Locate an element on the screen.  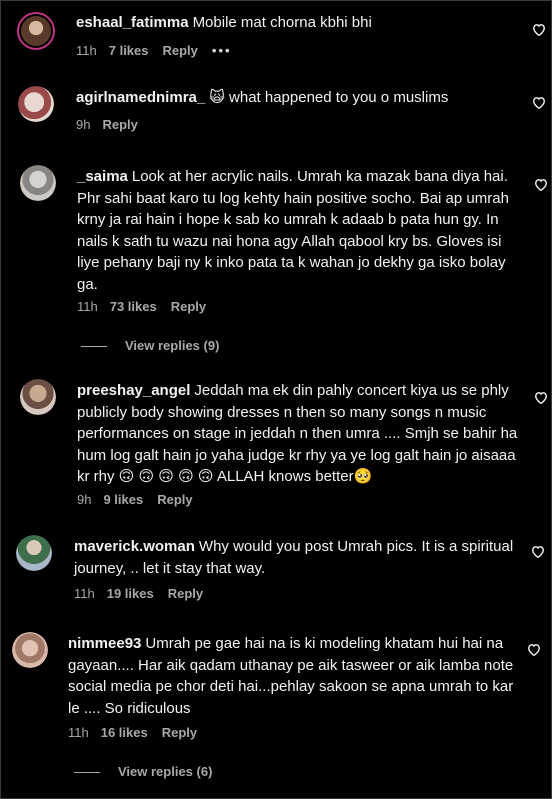
comment-text: eshaal_fatimma Mobile mat chorna kbhi bhi is located at coordinates (224, 22).